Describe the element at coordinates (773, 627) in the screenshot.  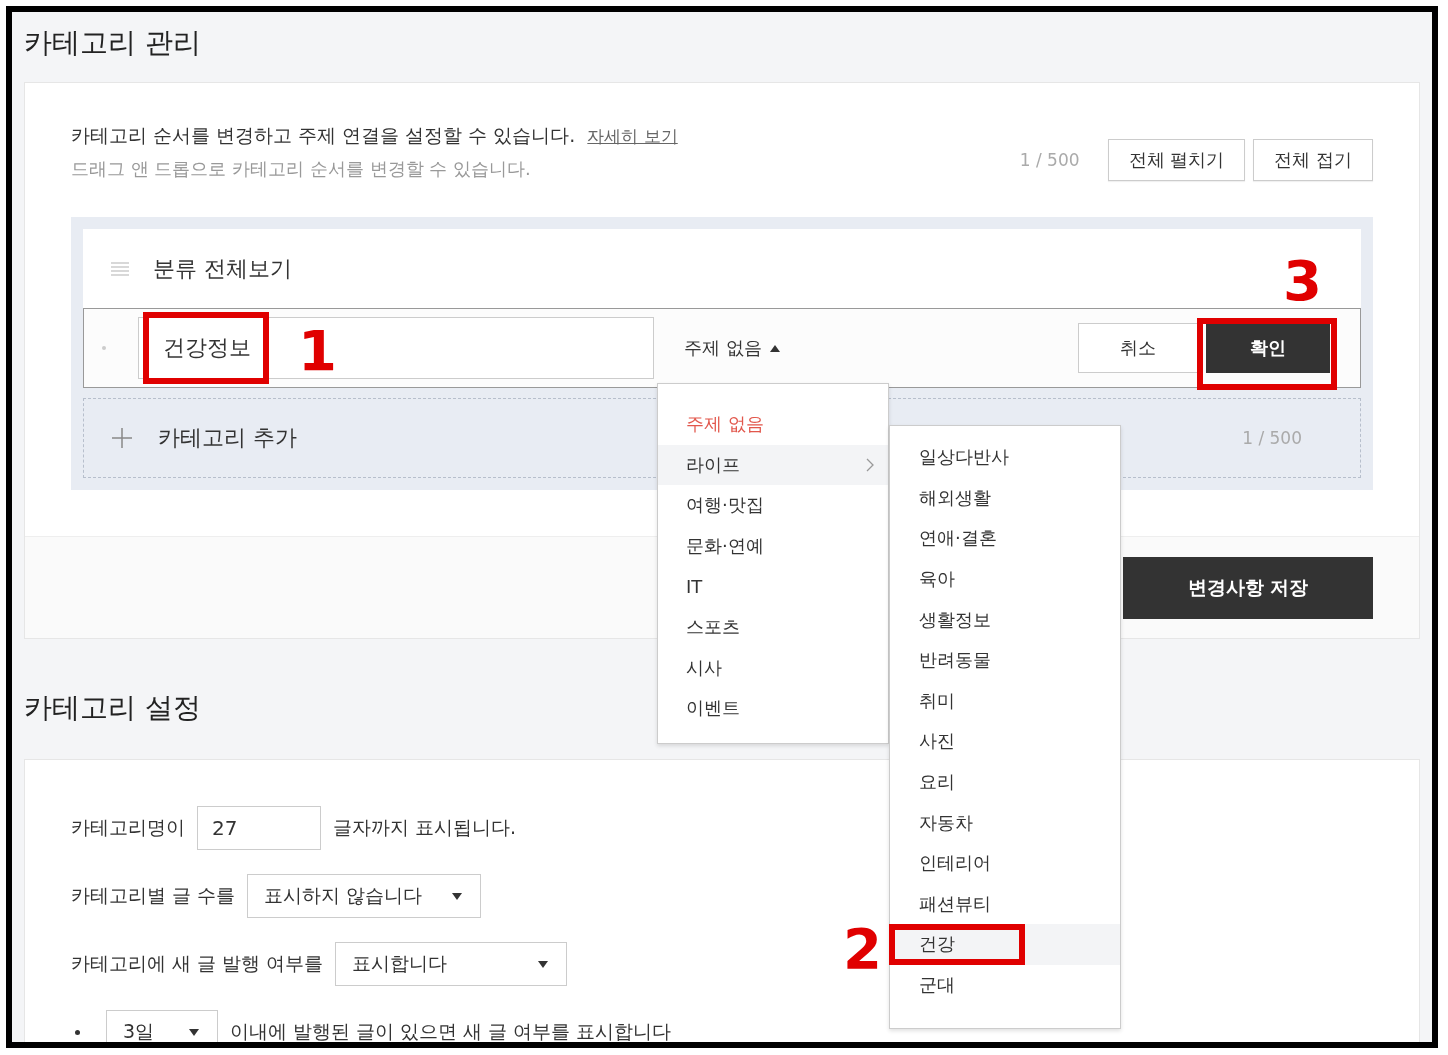
I see `menu-item: 스포츠` at that location.